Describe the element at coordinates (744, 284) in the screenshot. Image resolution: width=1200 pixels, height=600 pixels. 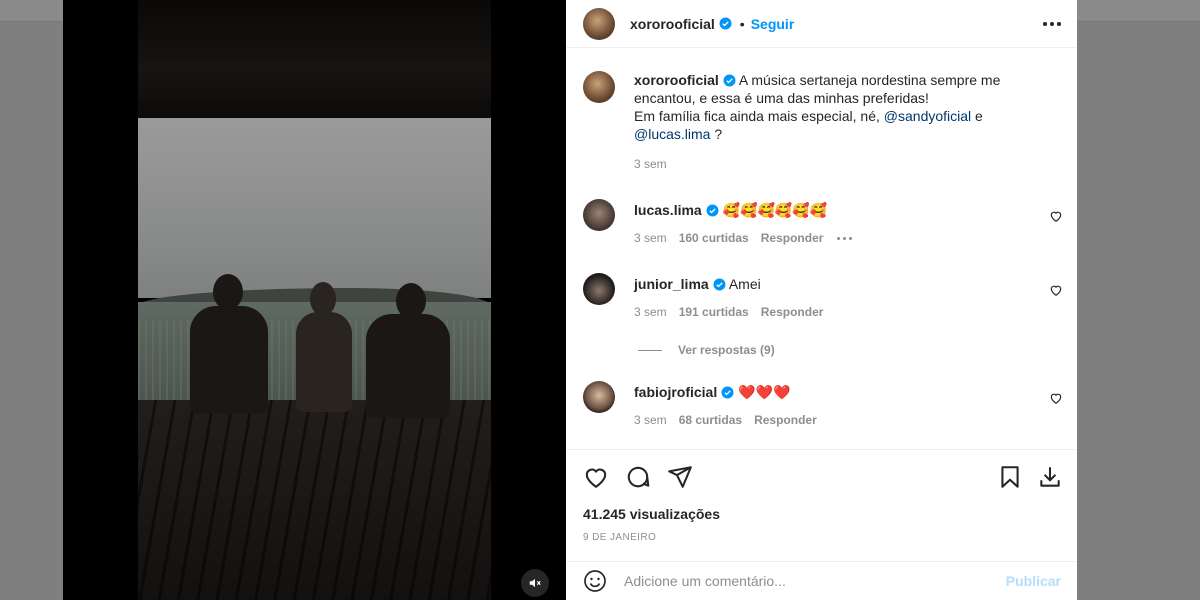
I see `comment-body: Amei` at that location.